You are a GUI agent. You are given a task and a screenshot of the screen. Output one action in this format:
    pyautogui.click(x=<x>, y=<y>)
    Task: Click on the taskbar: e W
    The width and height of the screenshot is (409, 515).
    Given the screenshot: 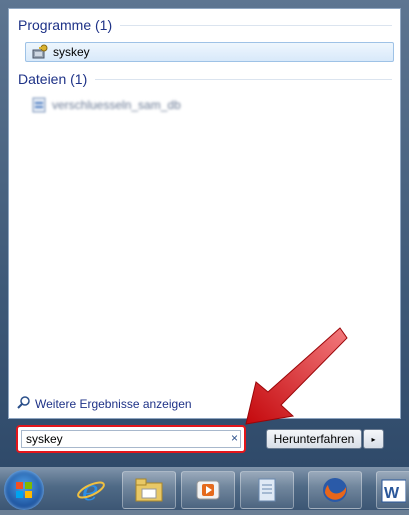 What is the action you would take?
    pyautogui.click(x=204, y=488)
    